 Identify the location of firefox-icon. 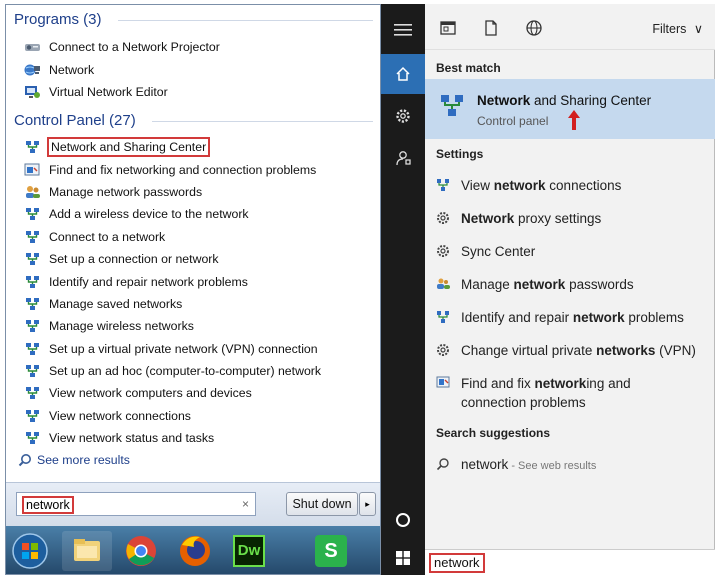
(195, 551).